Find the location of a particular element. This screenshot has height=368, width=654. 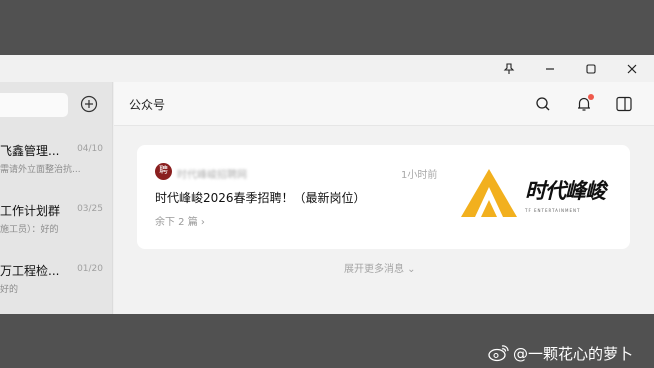

chat-item: 工作计划群 03/25 施工员）：好的 is located at coordinates (56, 232).